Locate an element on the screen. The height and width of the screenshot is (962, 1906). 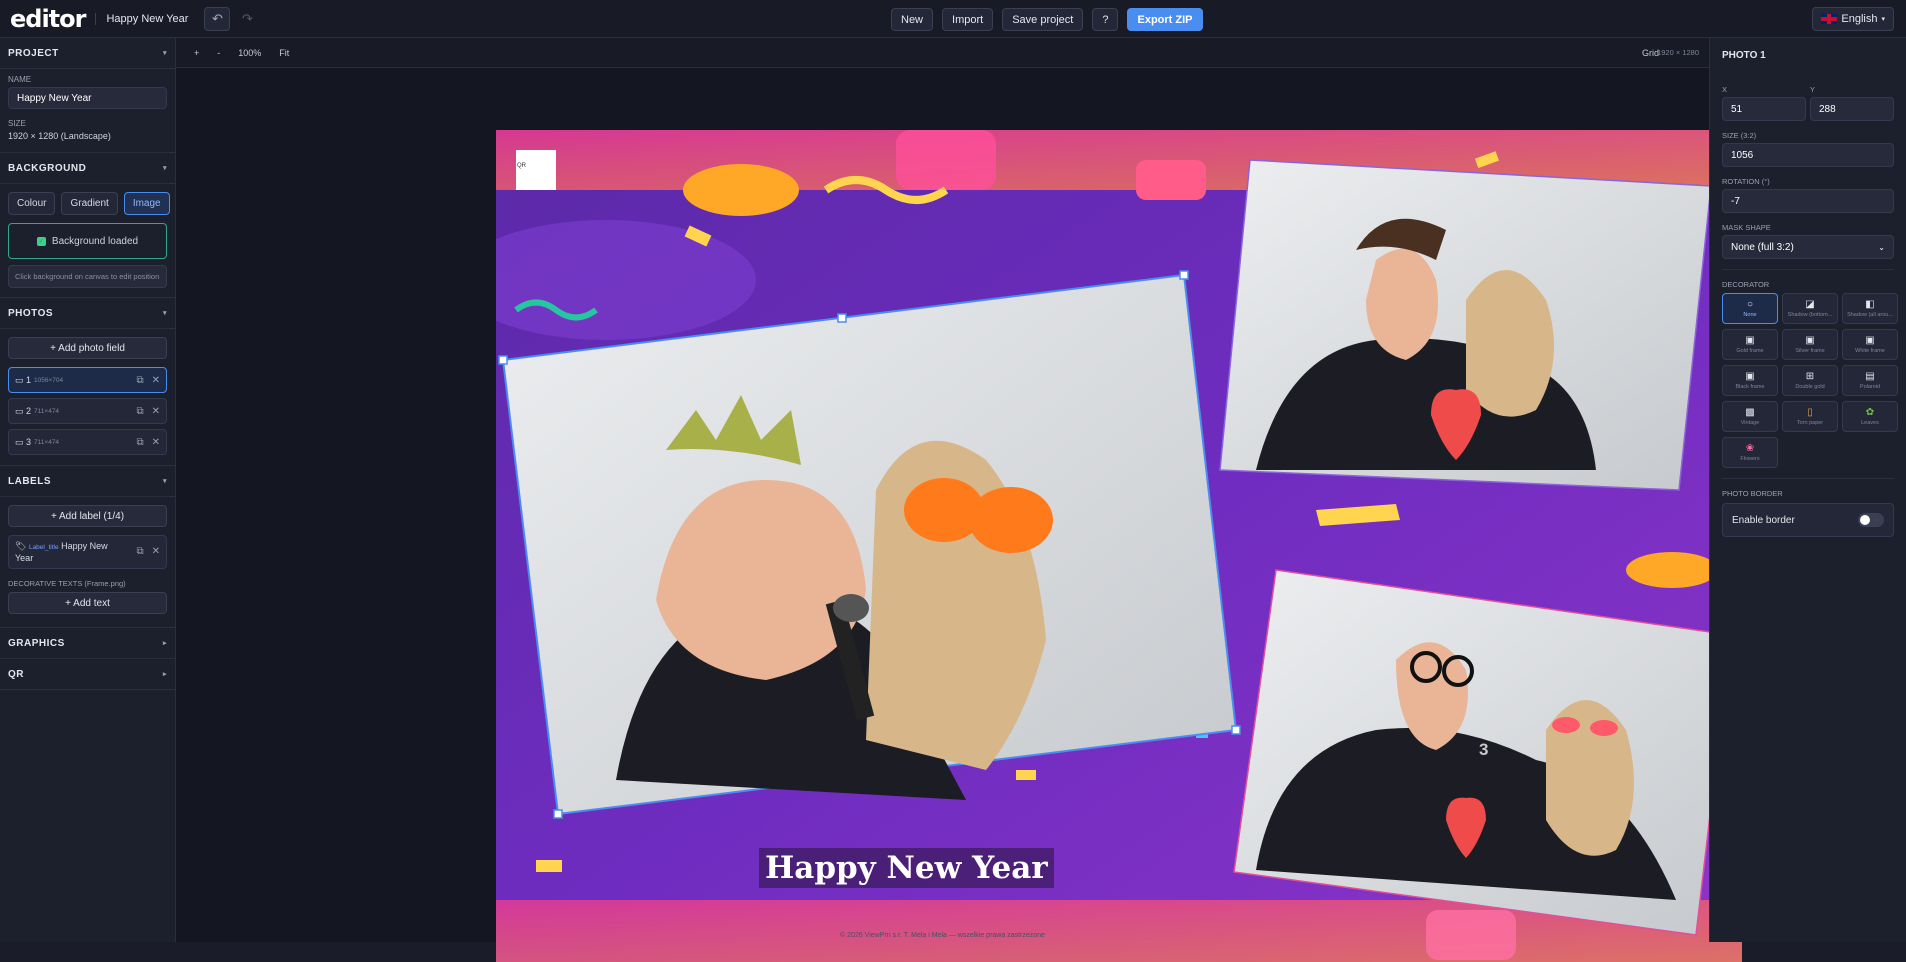
decorator-none: ○ None is located at coordinates (1750, 308).